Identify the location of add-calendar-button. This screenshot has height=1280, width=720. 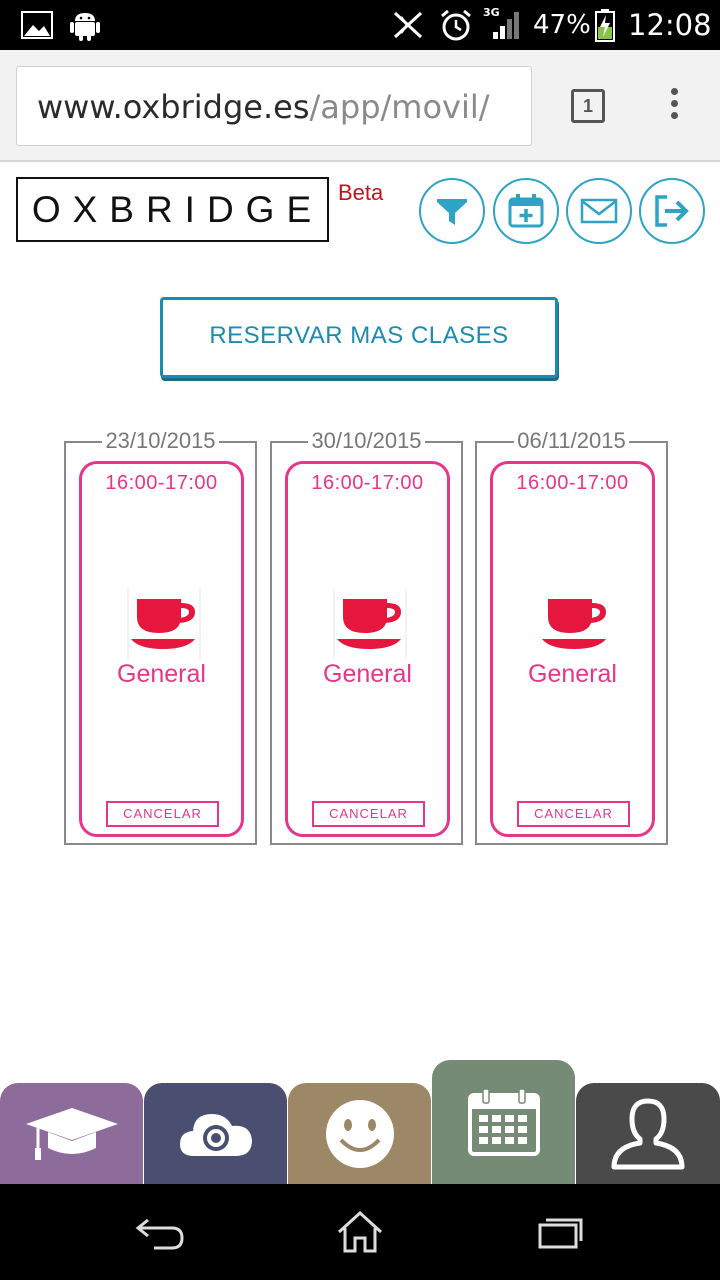
(526, 211).